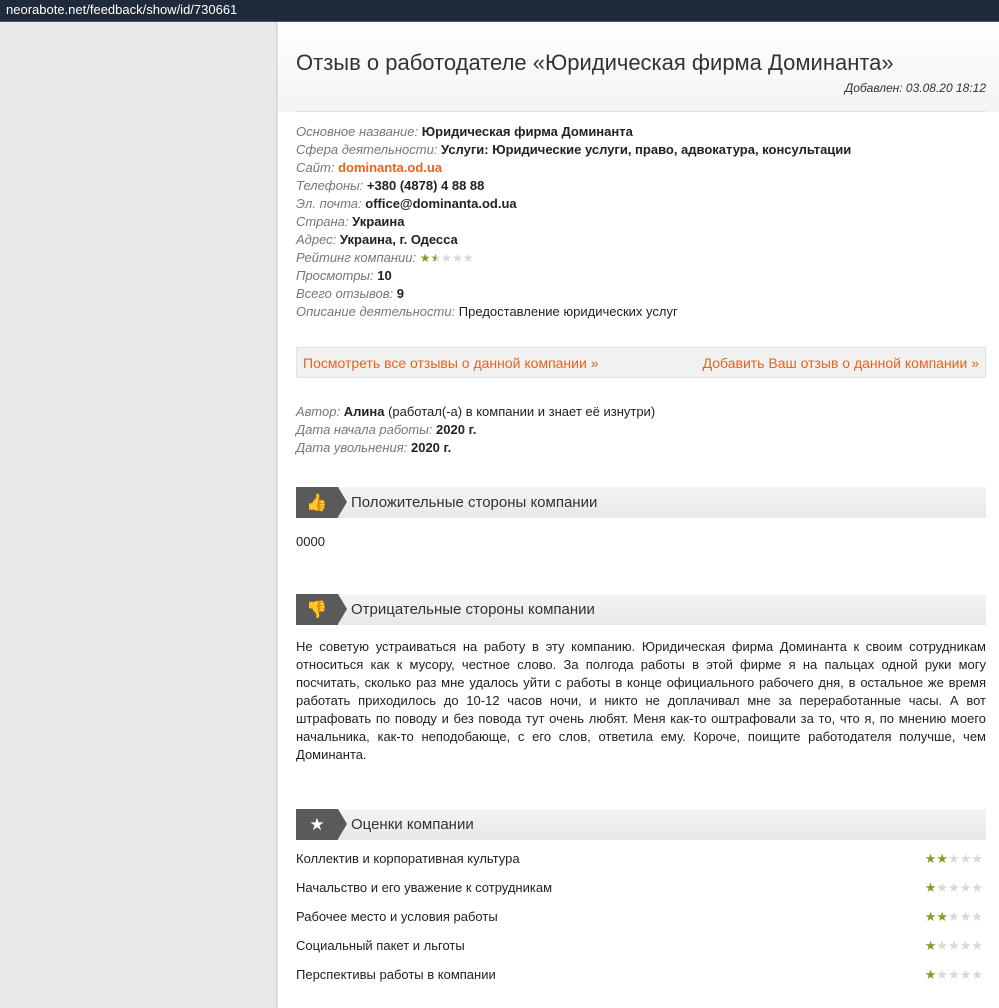 The width and height of the screenshot is (999, 1008). Describe the element at coordinates (641, 111) in the screenshot. I see `divider` at that location.